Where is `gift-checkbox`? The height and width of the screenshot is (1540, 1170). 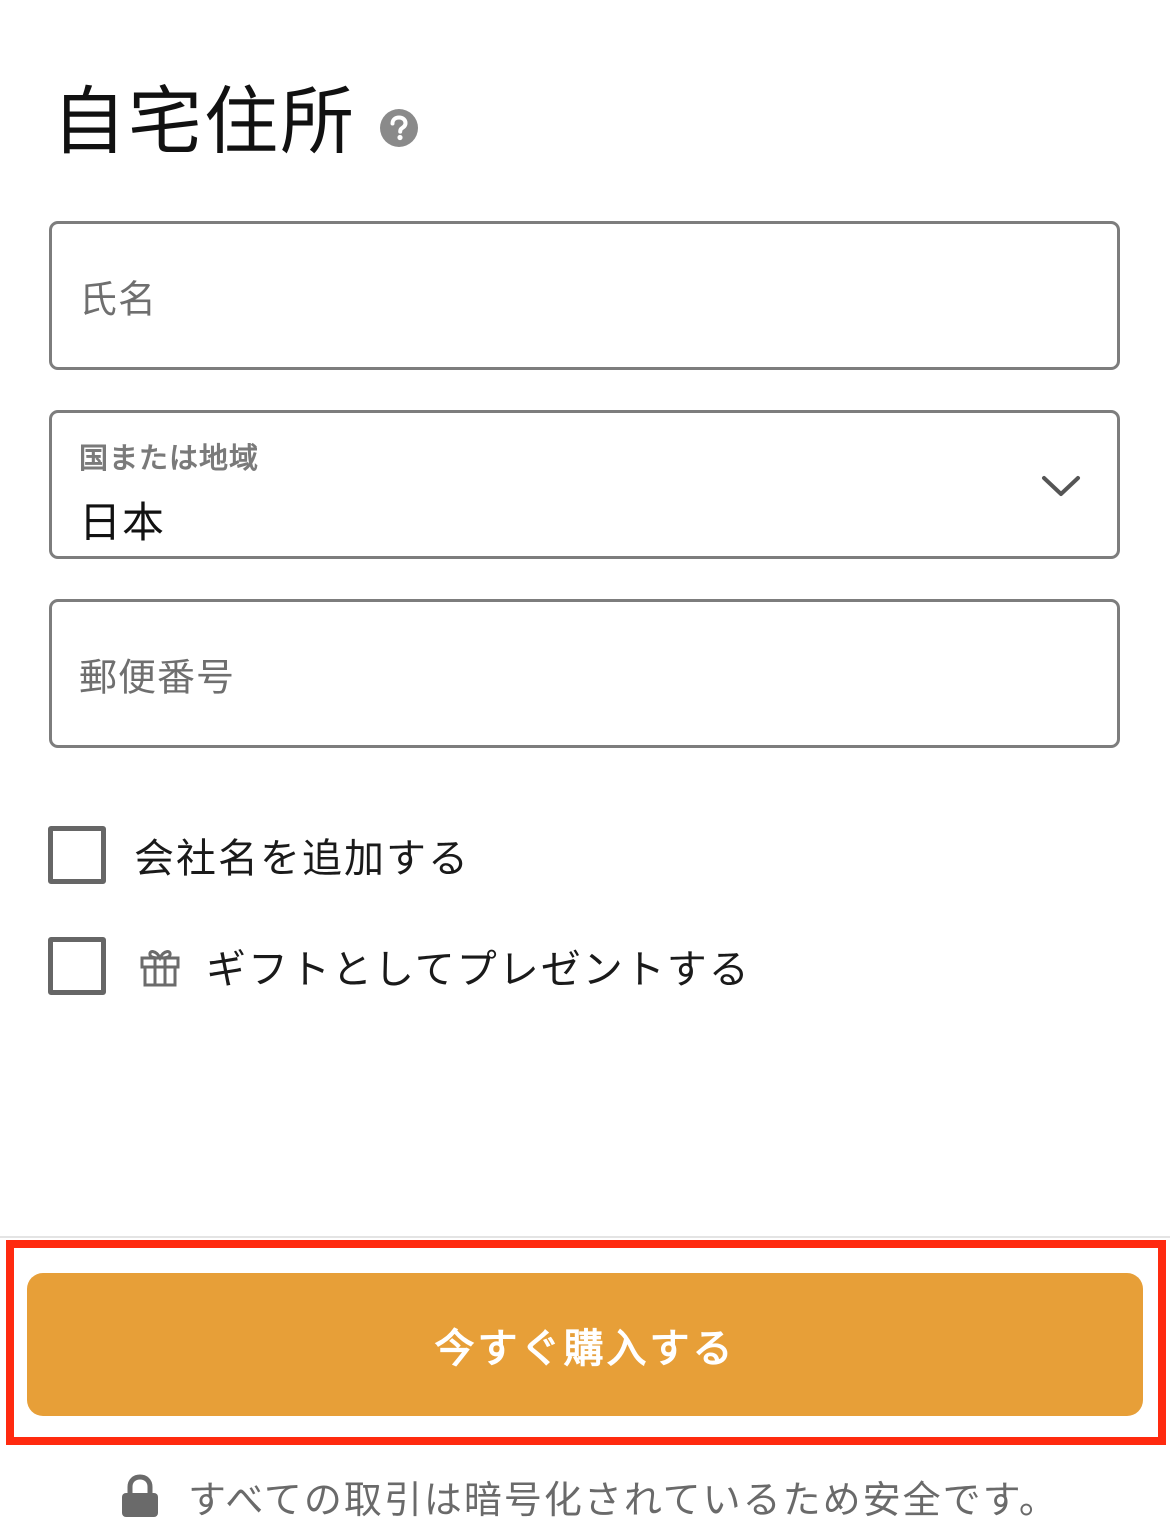
gift-checkbox is located at coordinates (77, 966).